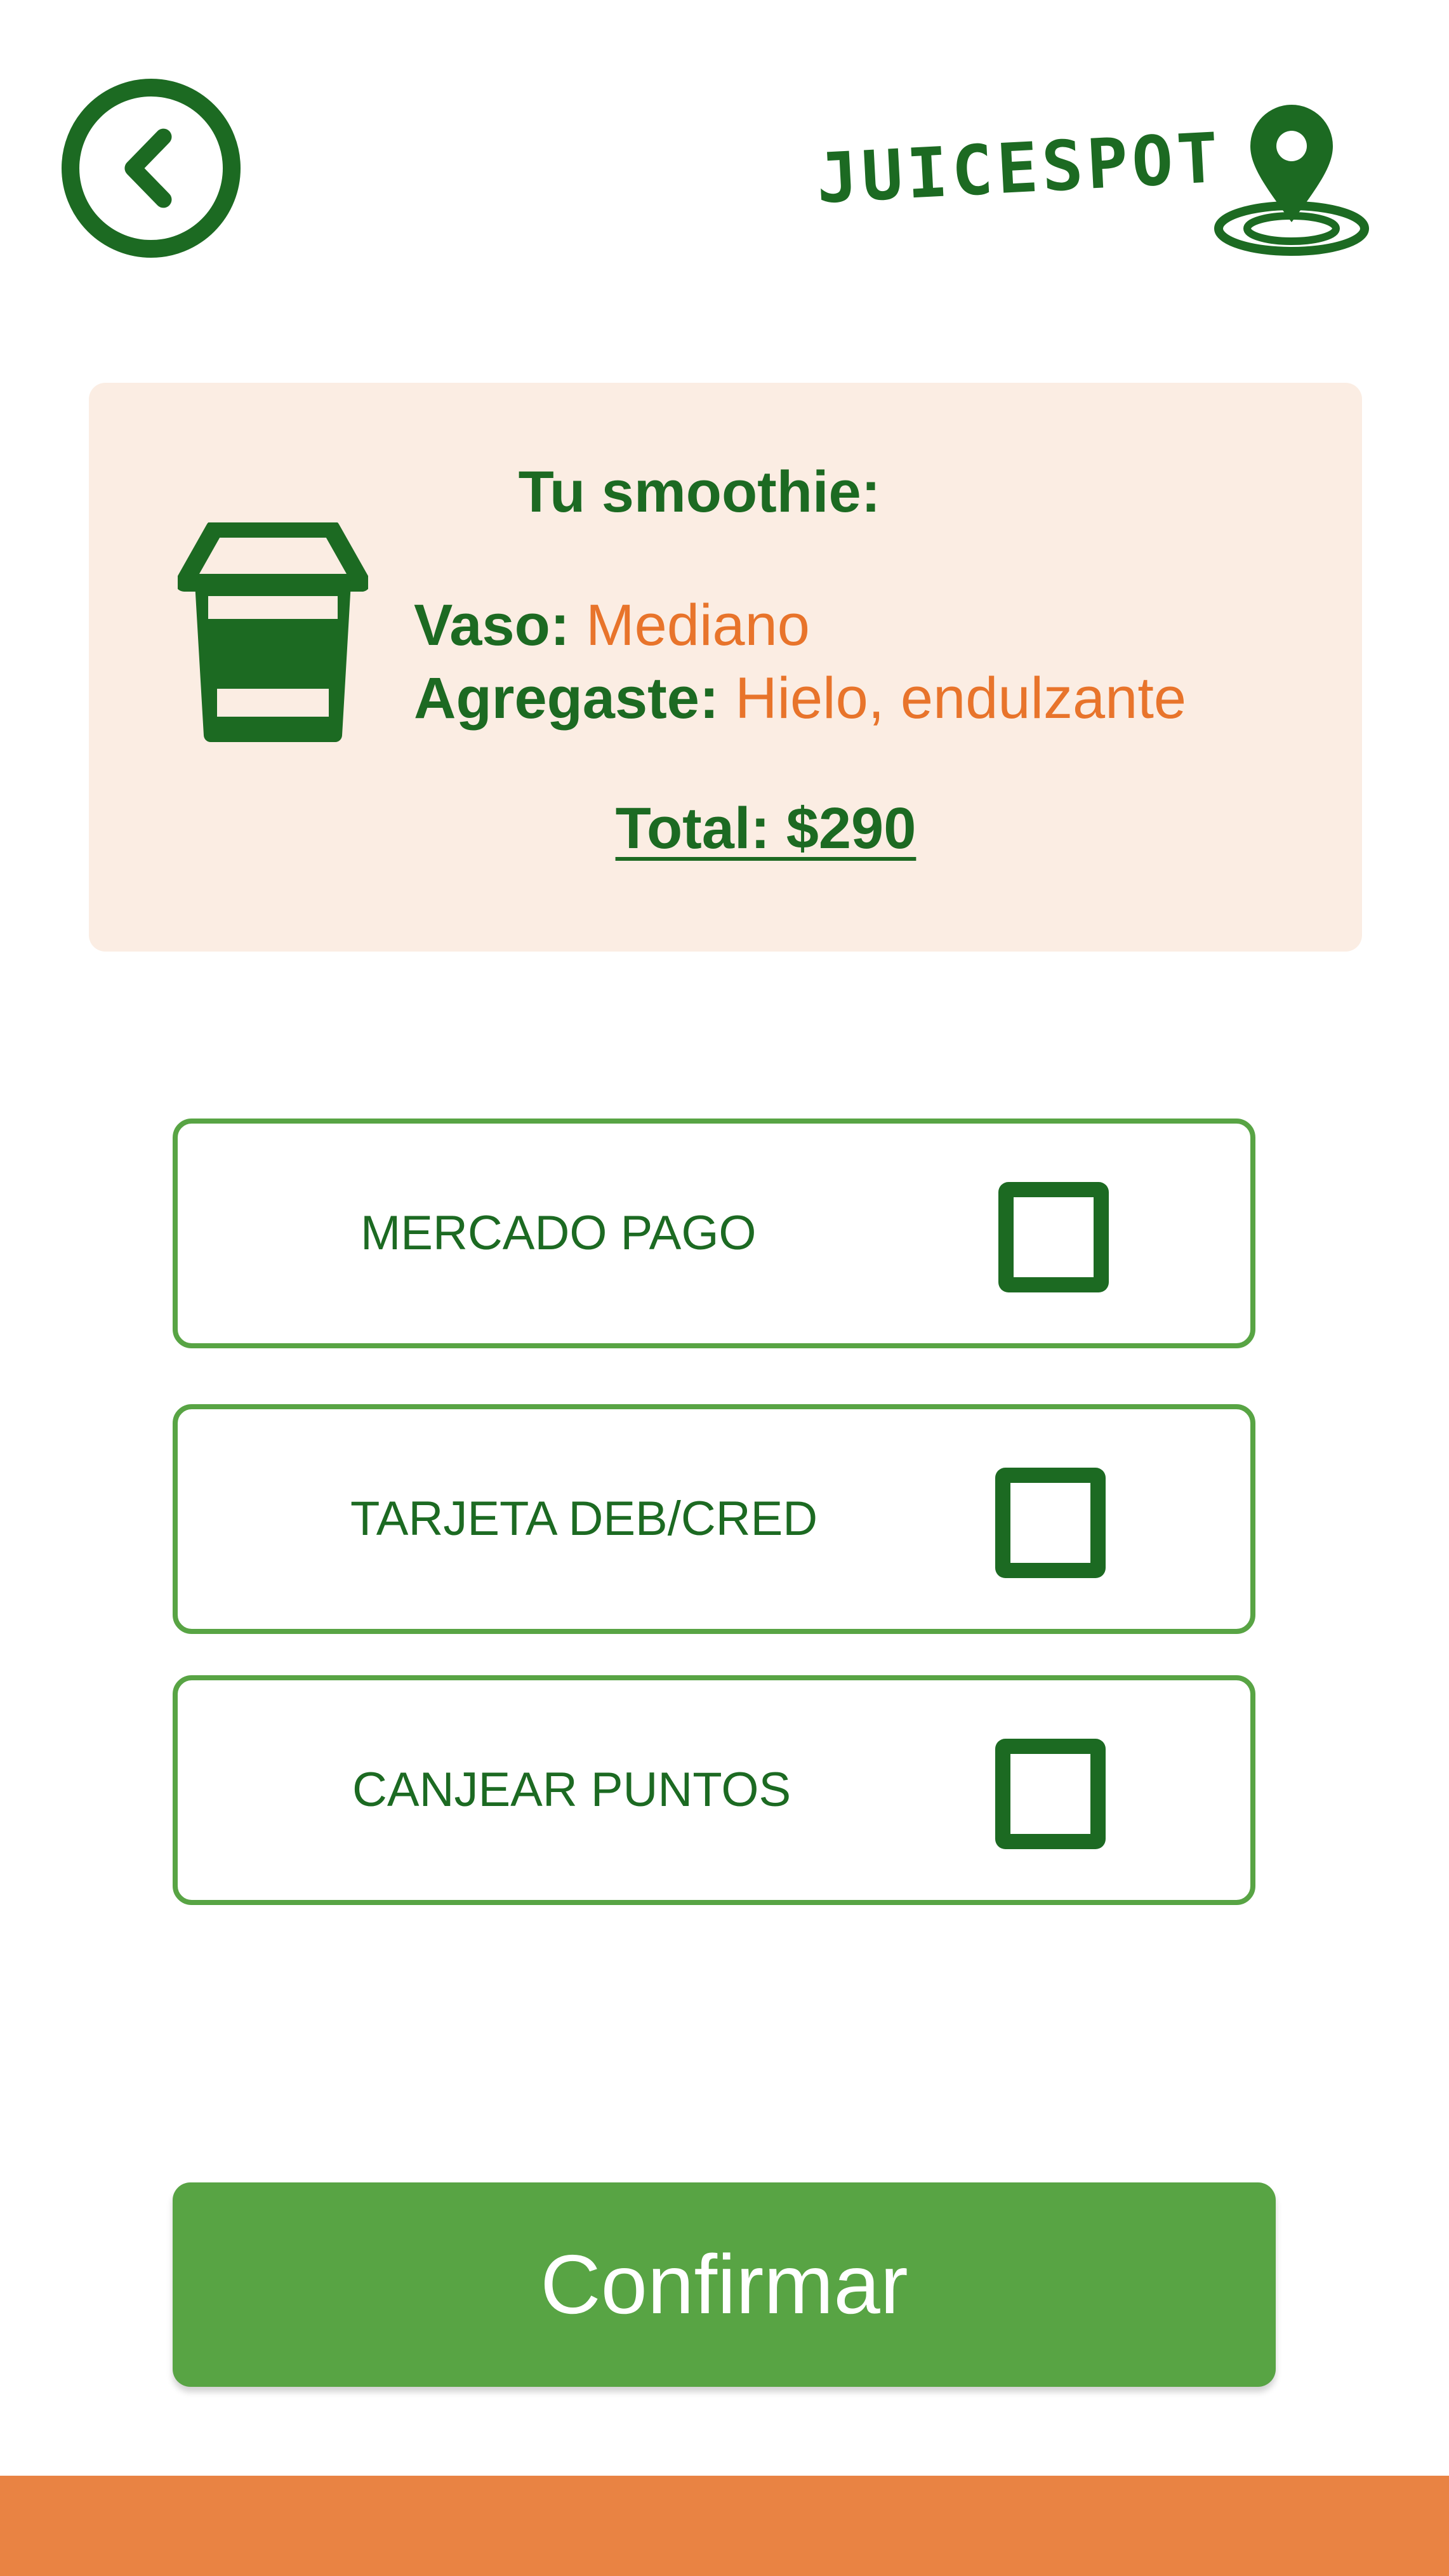 The height and width of the screenshot is (2576, 1449). Describe the element at coordinates (724, 2284) in the screenshot. I see `confirm-button: Confirmar` at that location.